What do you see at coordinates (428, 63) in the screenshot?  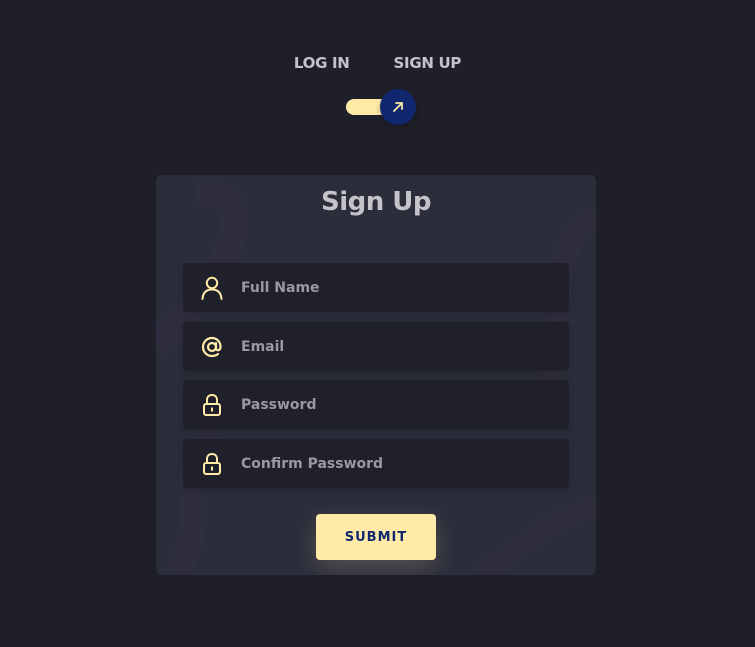 I see `tab-signup: SIGN UP` at bounding box center [428, 63].